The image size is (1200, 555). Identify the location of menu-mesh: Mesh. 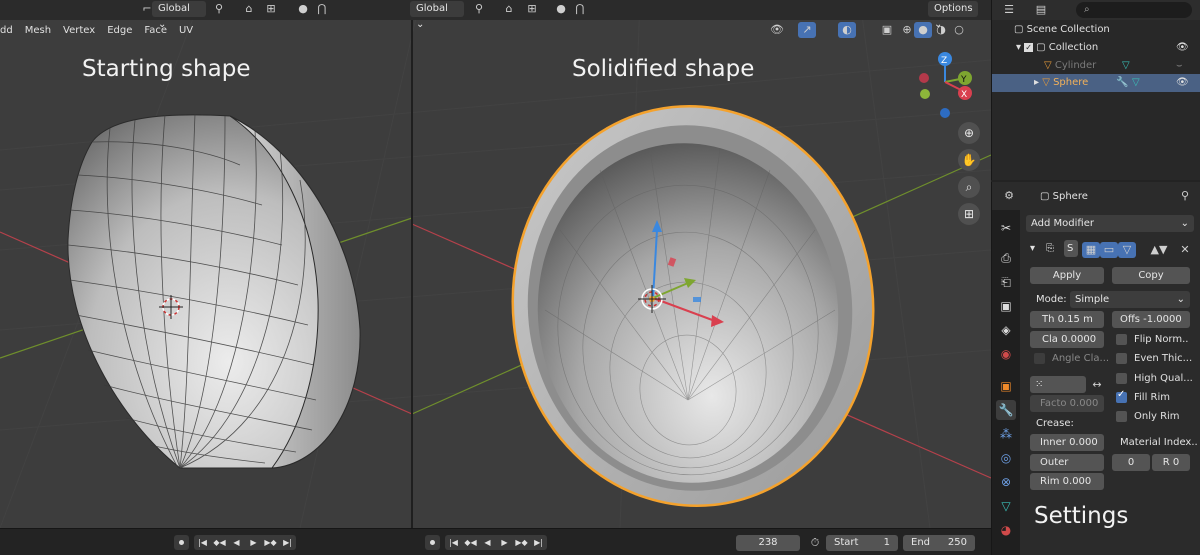
(38, 30).